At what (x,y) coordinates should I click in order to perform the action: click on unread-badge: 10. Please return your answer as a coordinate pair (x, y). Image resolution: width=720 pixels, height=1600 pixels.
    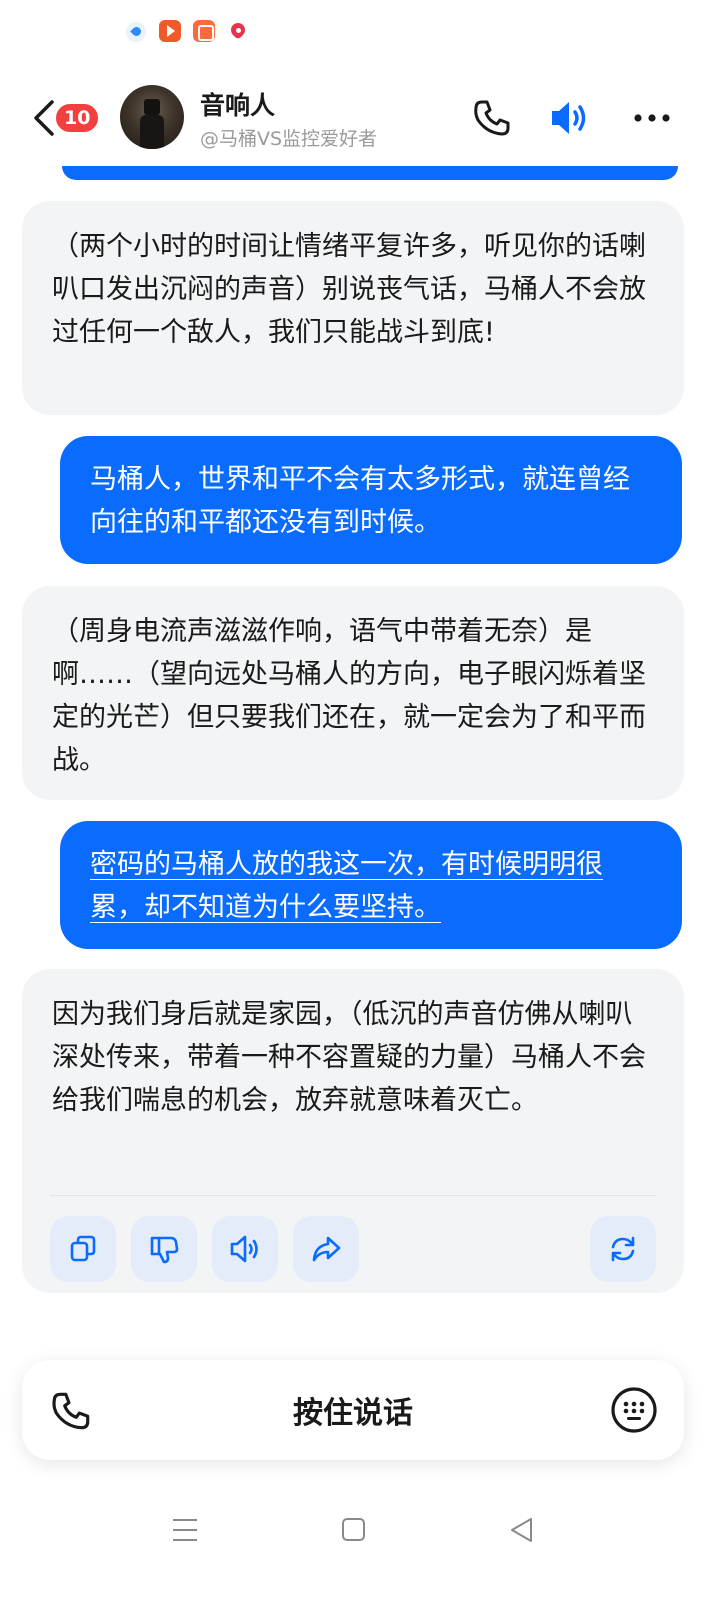
    Looking at the image, I should click on (77, 118).